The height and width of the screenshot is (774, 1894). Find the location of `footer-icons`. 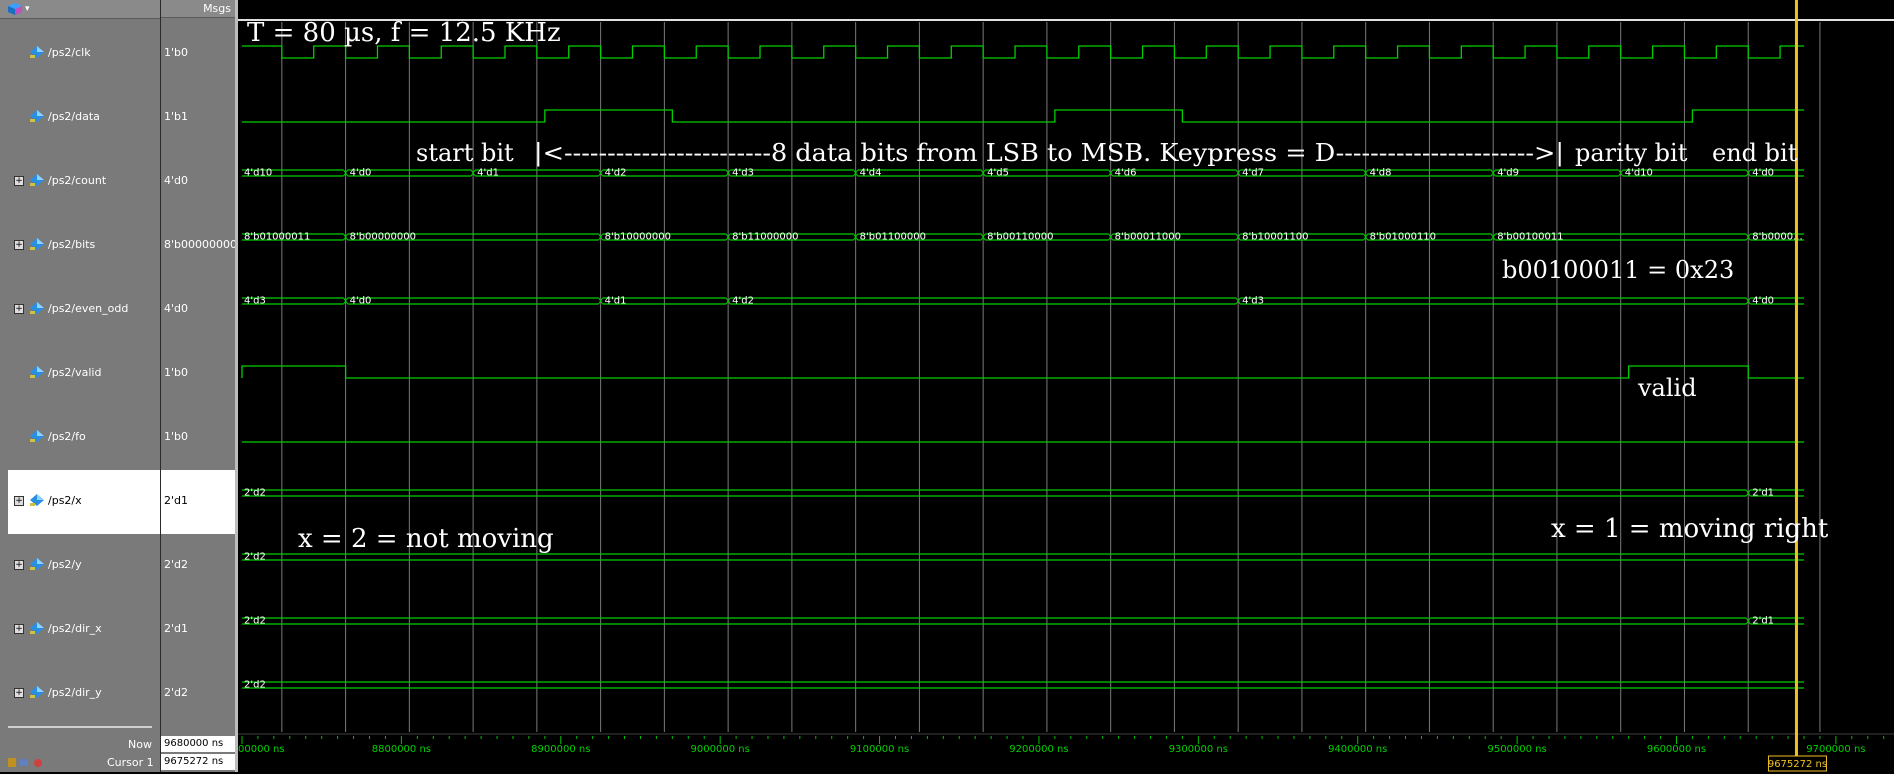

footer-icons is located at coordinates (33, 762).